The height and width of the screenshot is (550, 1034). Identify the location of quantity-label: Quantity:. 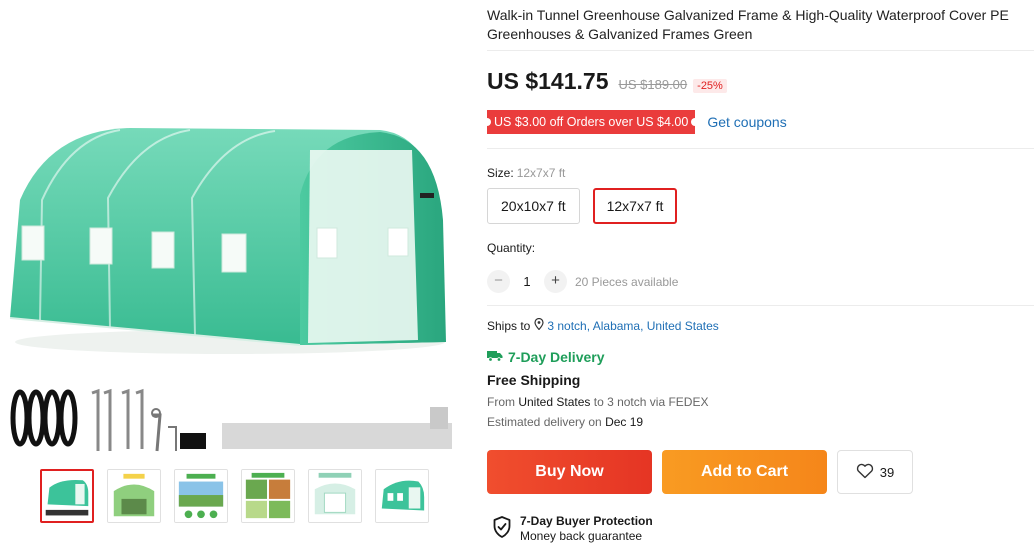
(511, 248).